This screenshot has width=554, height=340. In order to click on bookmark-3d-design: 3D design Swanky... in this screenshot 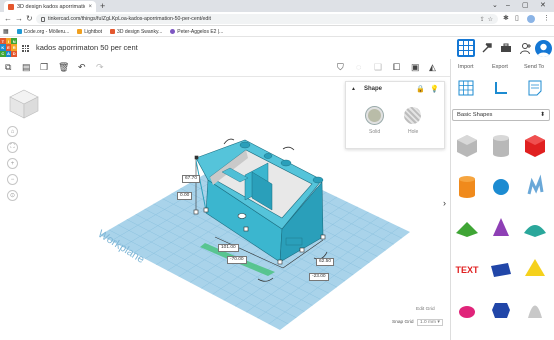, I will do `click(136, 32)`.